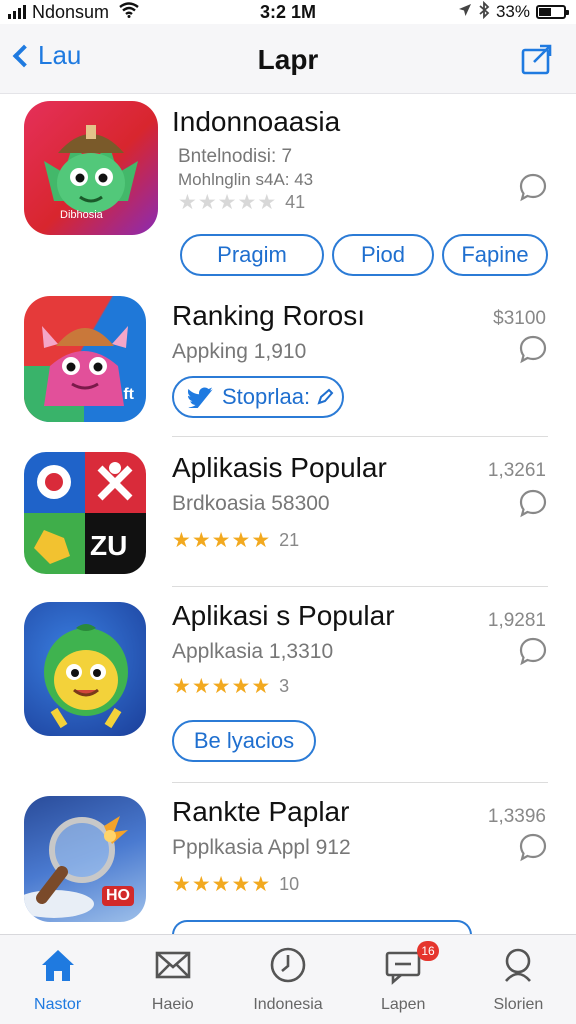  Describe the element at coordinates (537, 59) in the screenshot. I see `share-icon` at that location.